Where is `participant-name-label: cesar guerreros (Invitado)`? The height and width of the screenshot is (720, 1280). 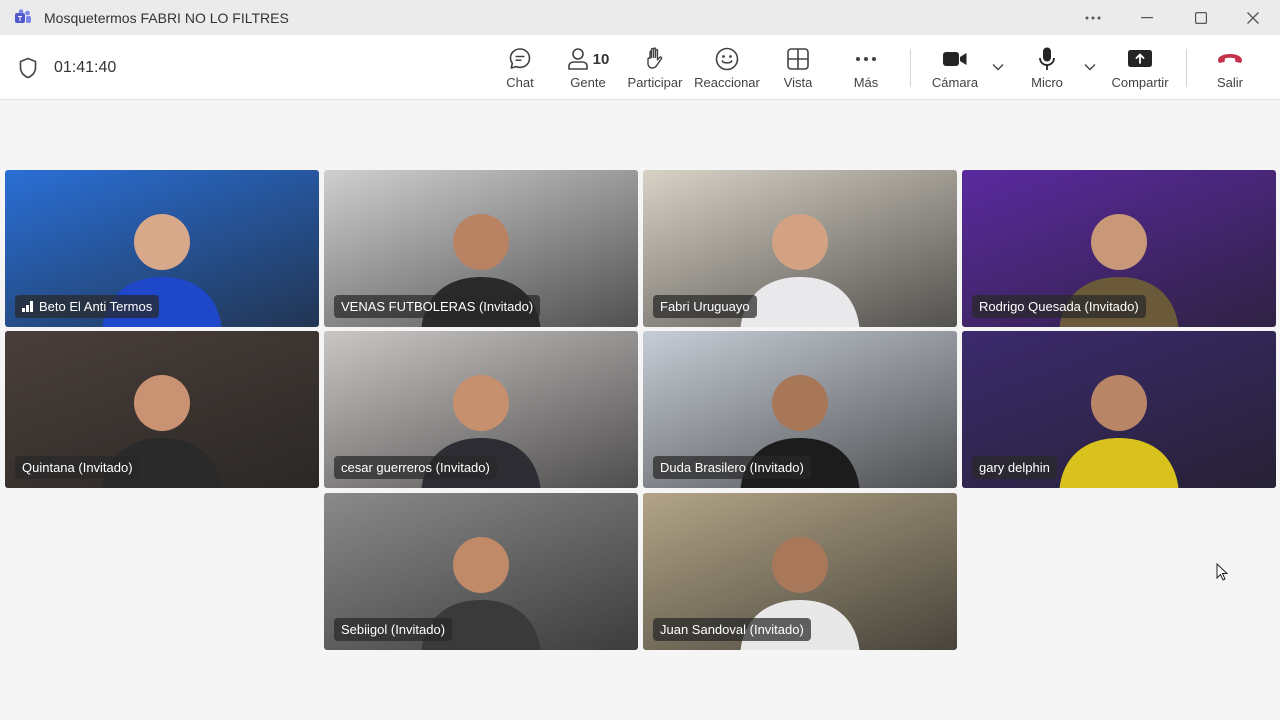
participant-name-label: cesar guerreros (Invitado) is located at coordinates (415, 467).